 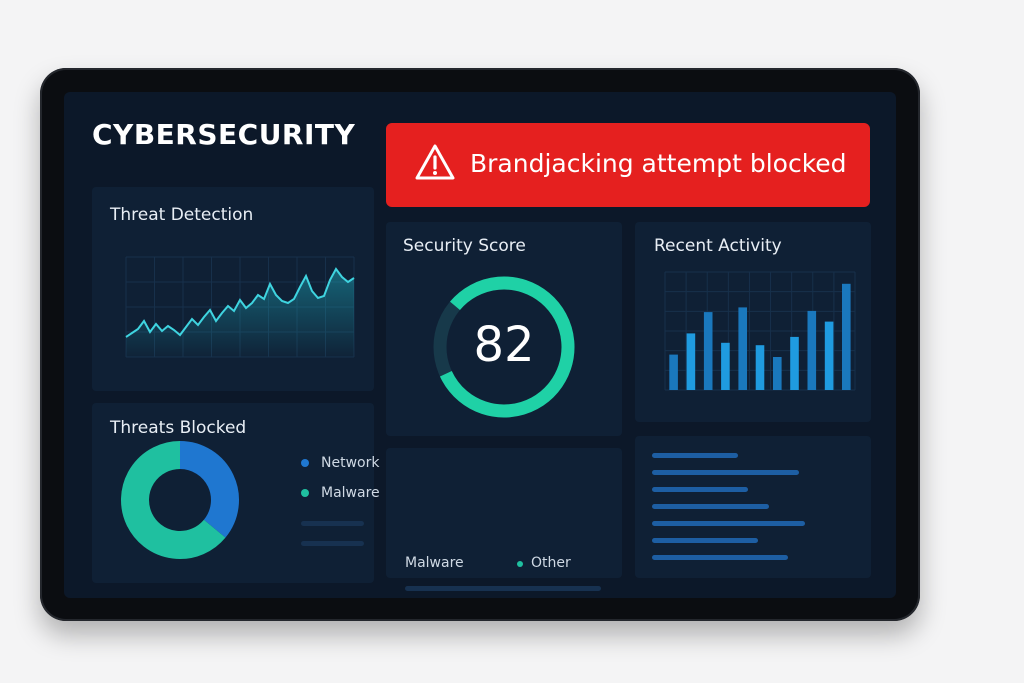 What do you see at coordinates (760, 331) in the screenshot?
I see `recent-activity-chart` at bounding box center [760, 331].